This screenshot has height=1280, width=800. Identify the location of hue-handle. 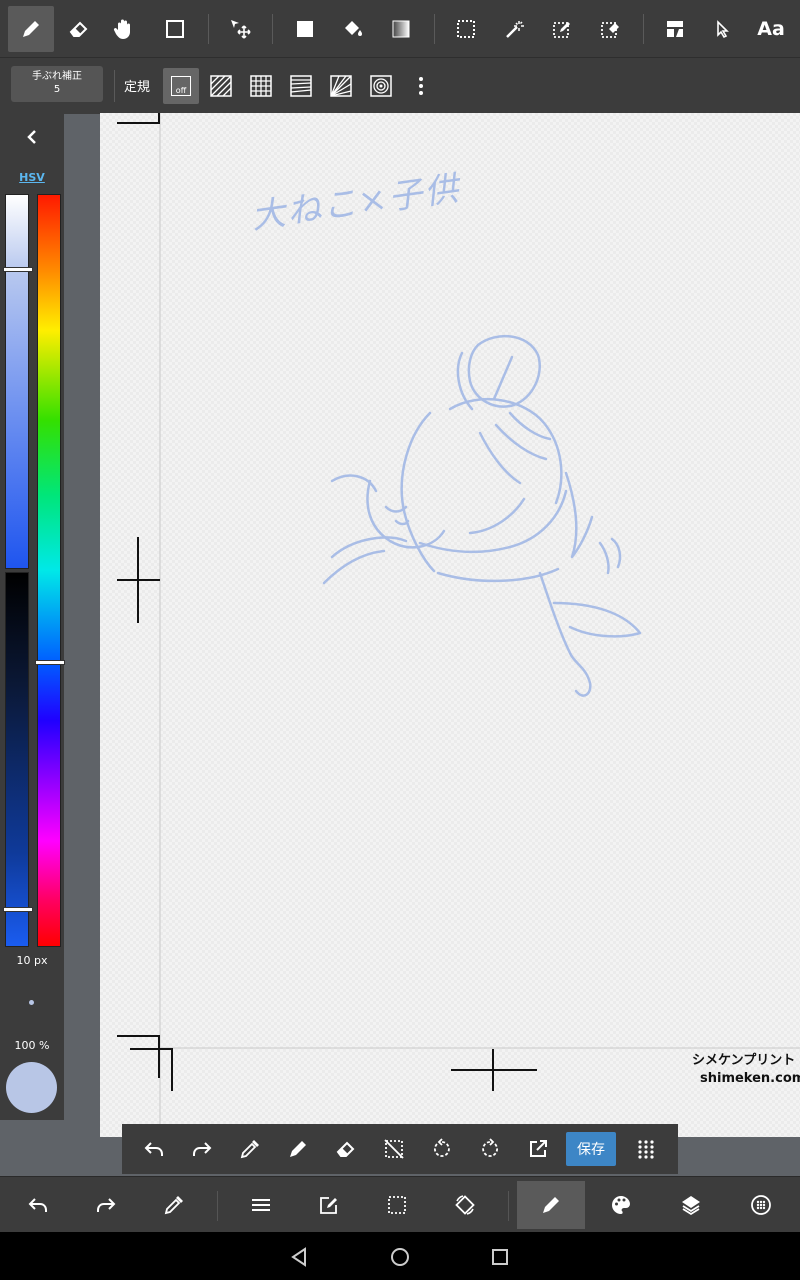
(50, 662).